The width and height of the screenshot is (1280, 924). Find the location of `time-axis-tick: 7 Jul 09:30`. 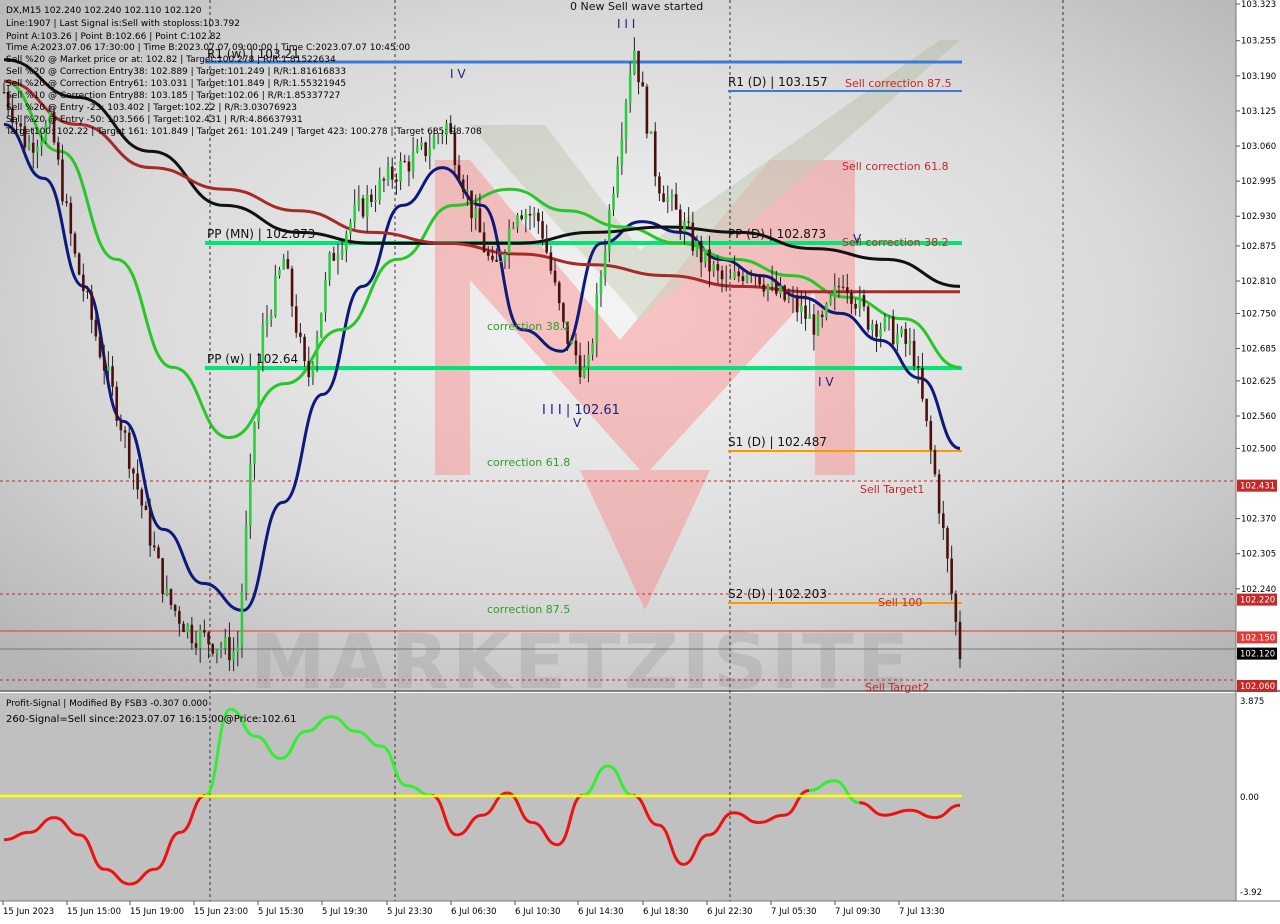

time-axis-tick: 7 Jul 09:30 is located at coordinates (858, 912).